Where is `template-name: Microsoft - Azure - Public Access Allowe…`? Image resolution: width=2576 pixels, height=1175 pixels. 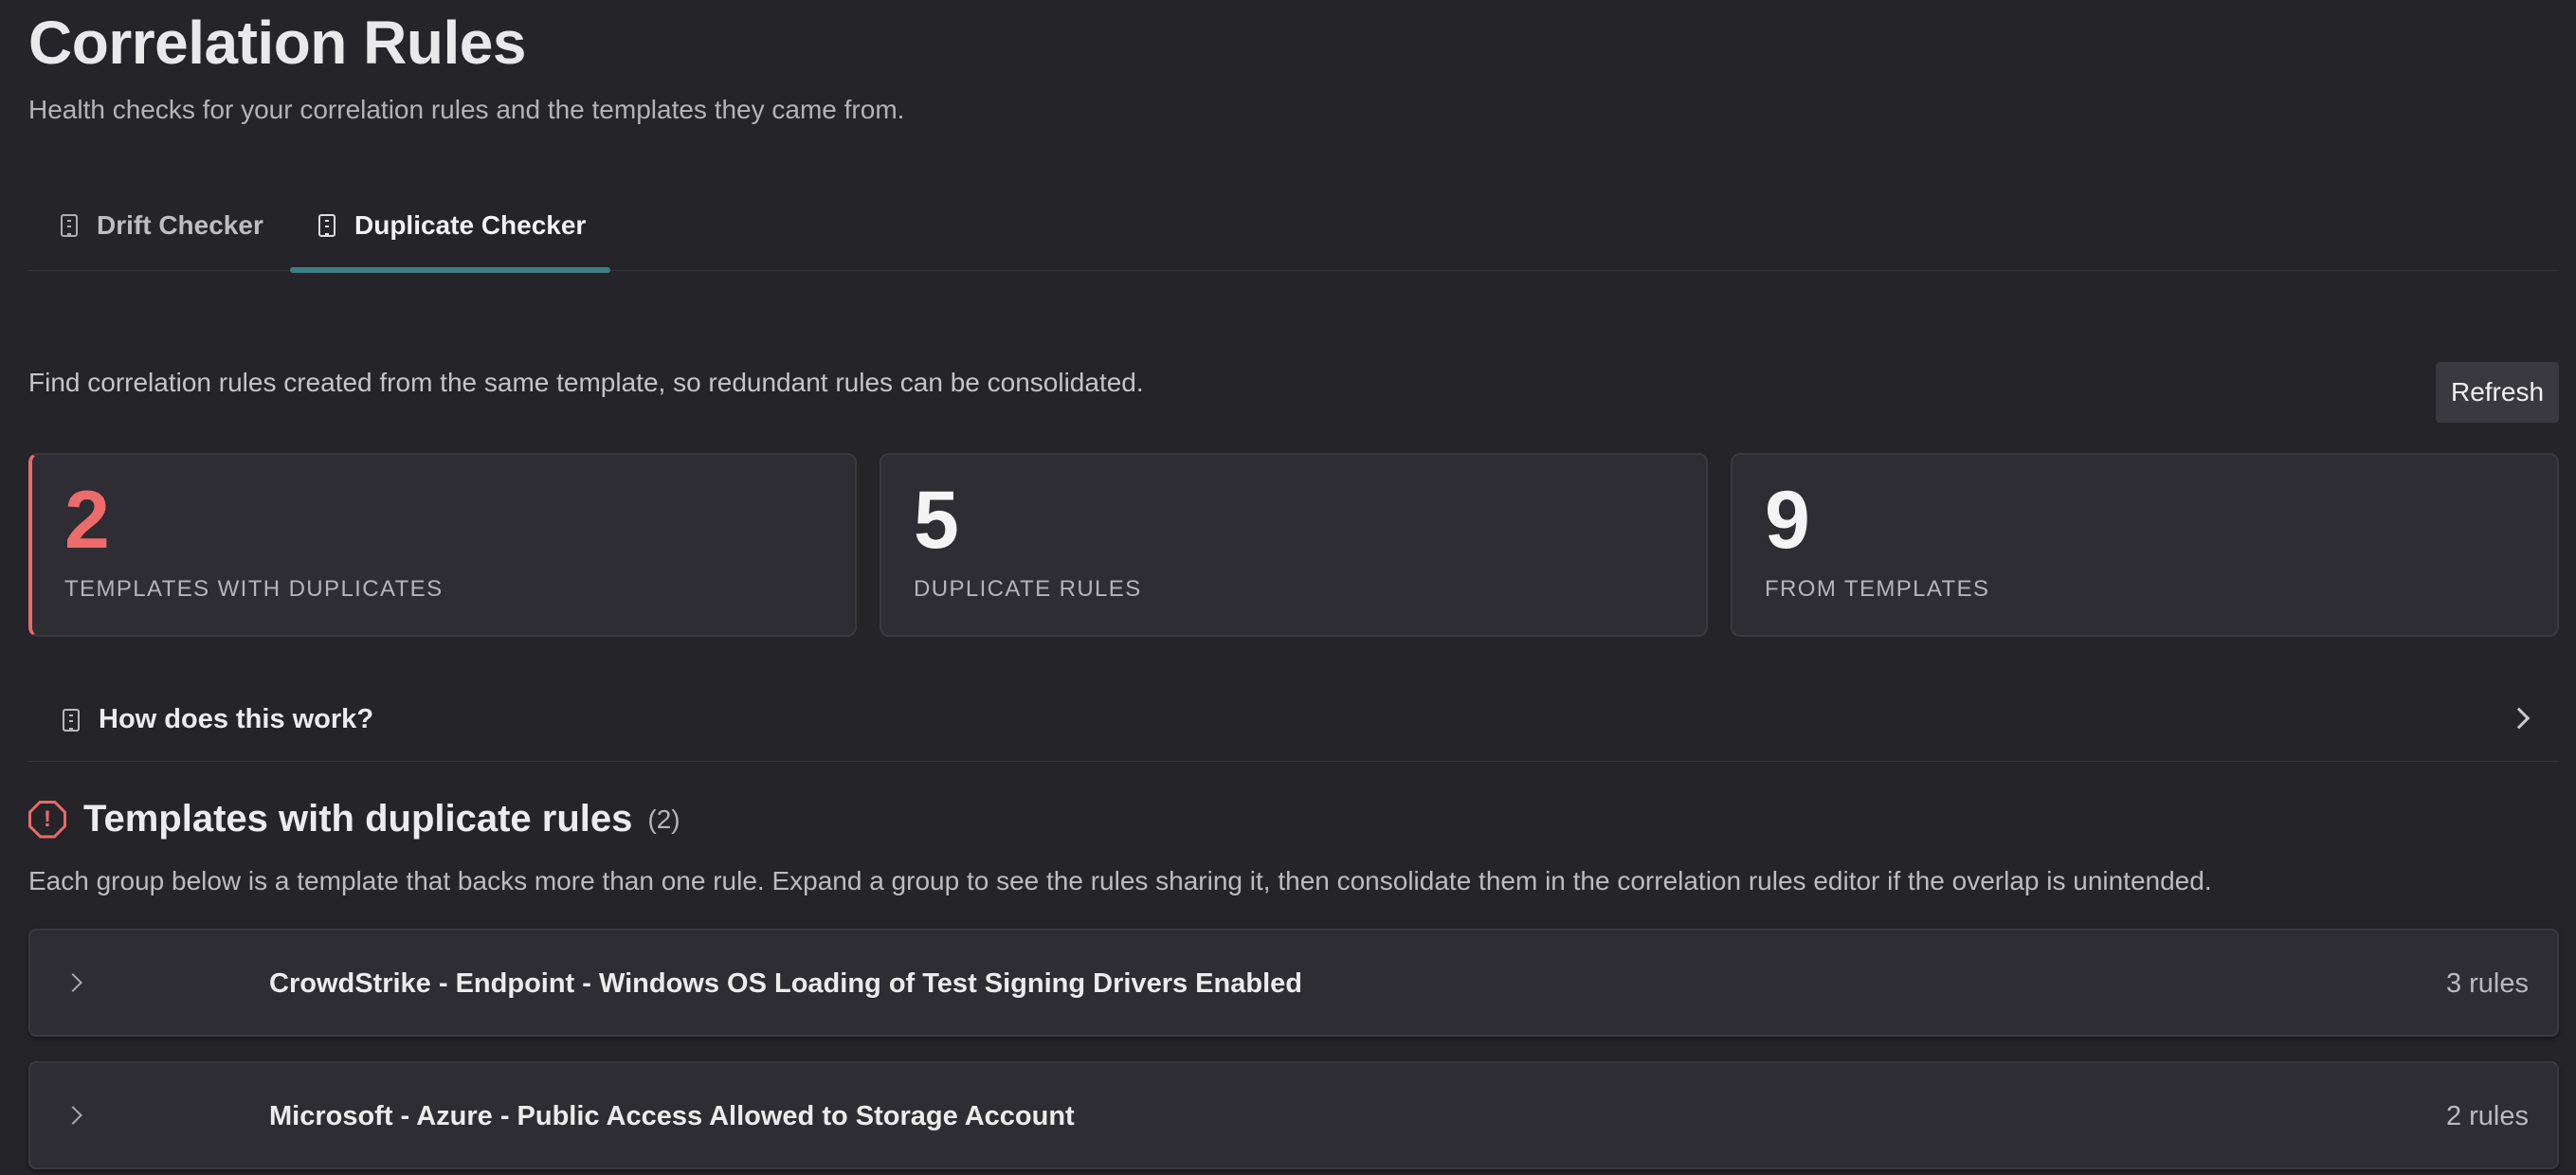
template-name: Microsoft - Azure - Public Access Allowe… is located at coordinates (672, 1116).